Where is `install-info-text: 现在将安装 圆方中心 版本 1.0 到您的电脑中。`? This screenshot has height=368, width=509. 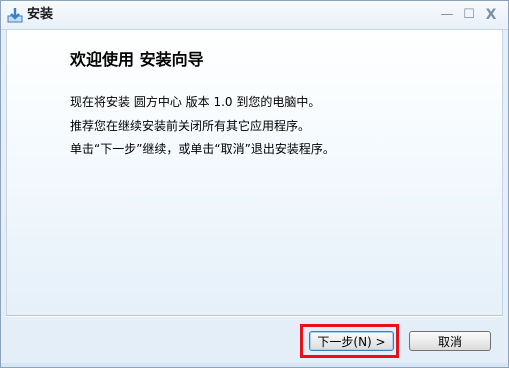
install-info-text: 现在将安装 圆方中心 版本 1.0 到您的电脑中。 is located at coordinates (195, 102).